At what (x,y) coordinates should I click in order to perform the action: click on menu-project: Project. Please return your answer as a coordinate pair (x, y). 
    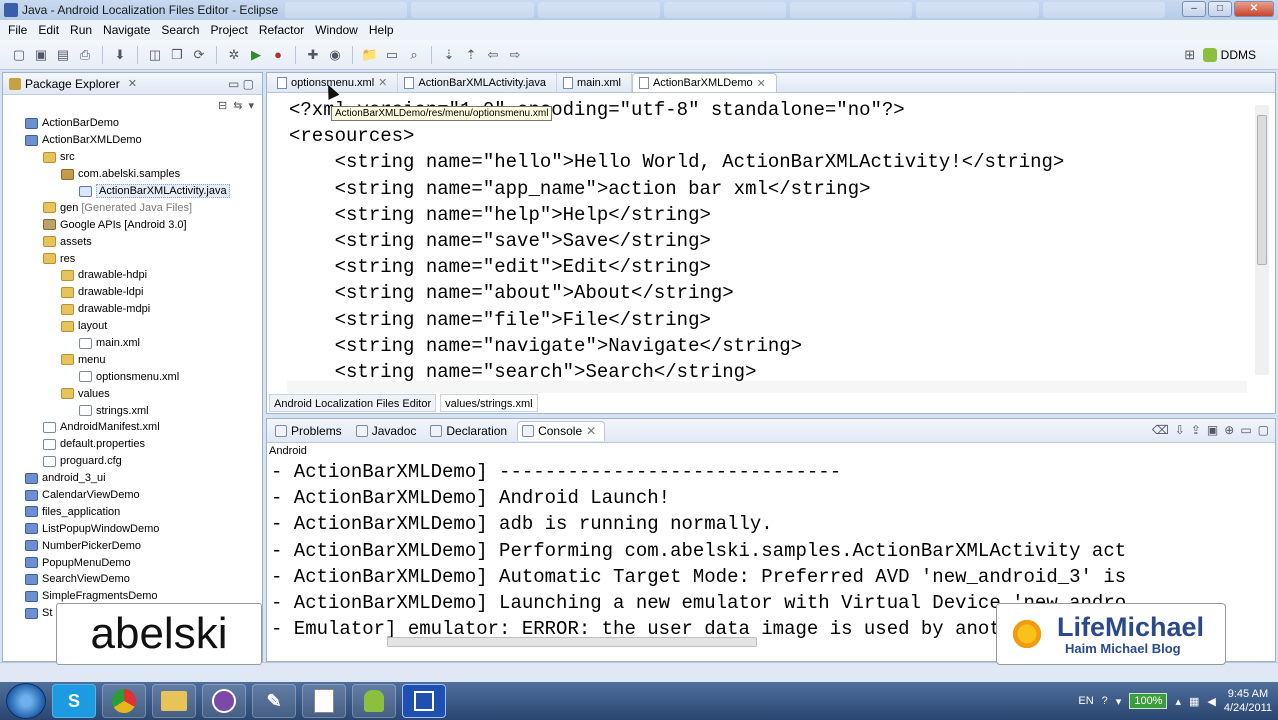
    Looking at the image, I should click on (230, 30).